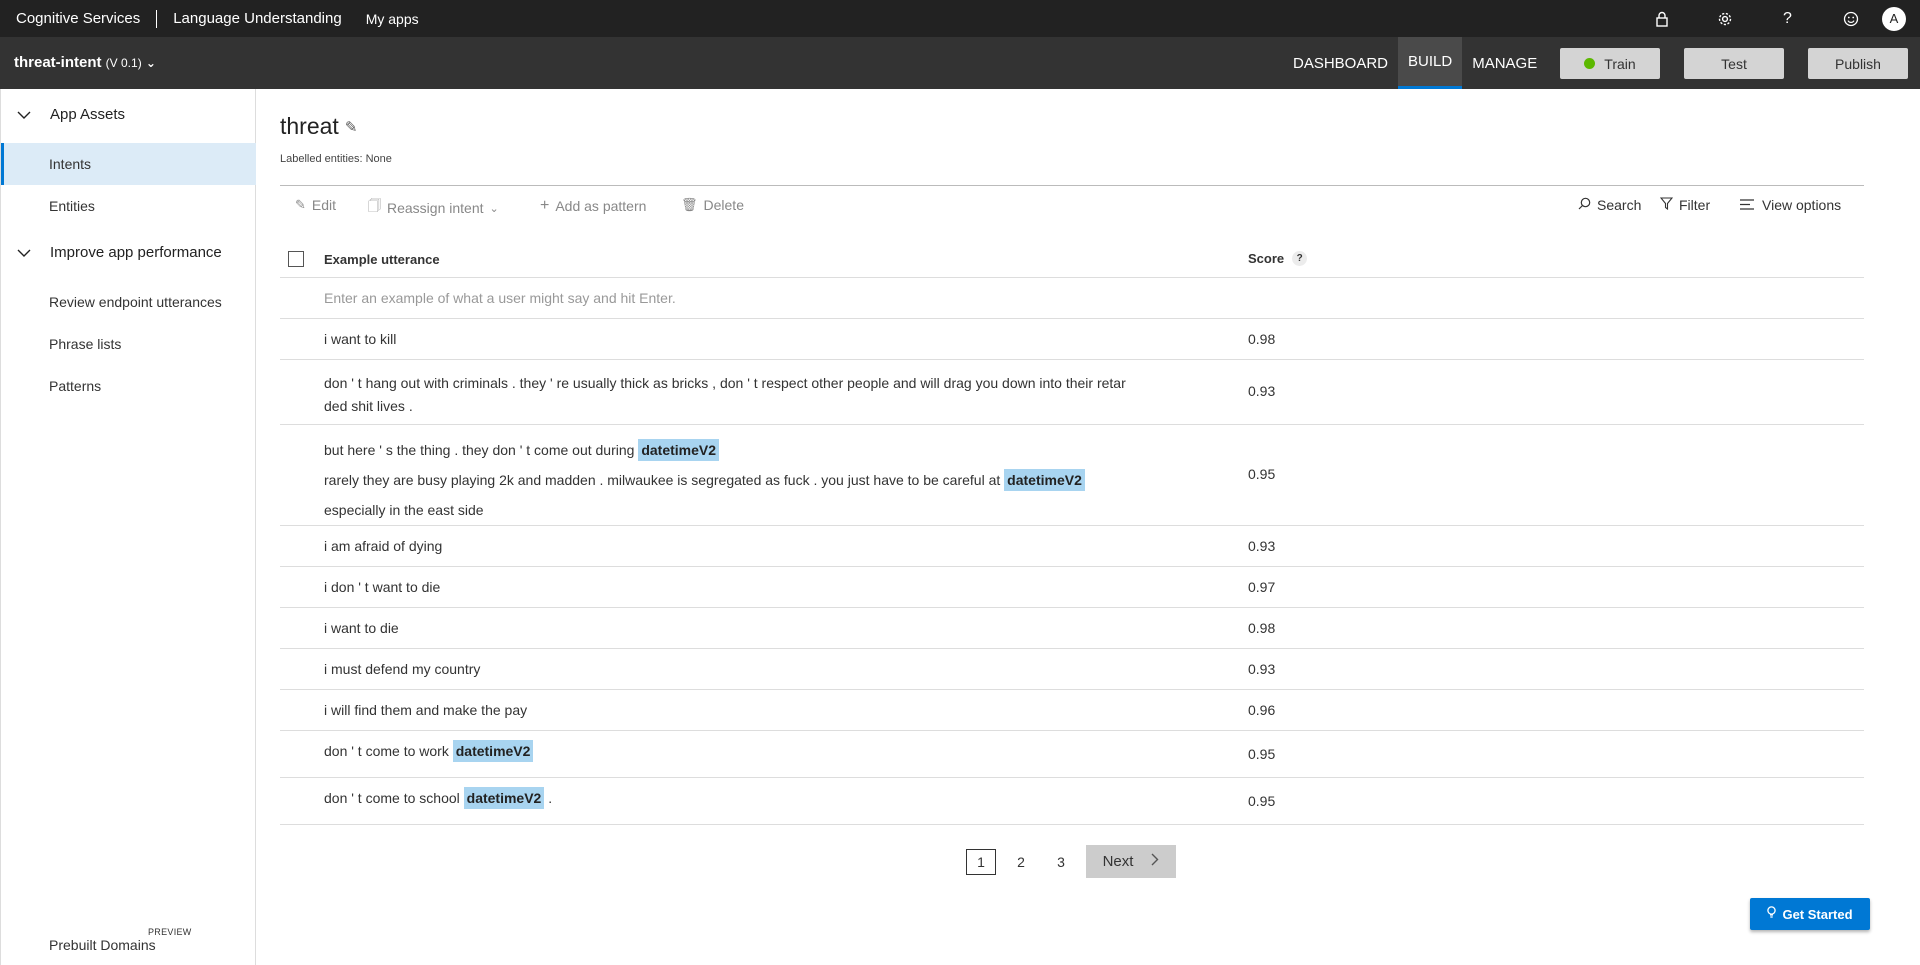 The image size is (1920, 965). What do you see at coordinates (58, 62) in the screenshot?
I see `app-name: threat-intent` at bounding box center [58, 62].